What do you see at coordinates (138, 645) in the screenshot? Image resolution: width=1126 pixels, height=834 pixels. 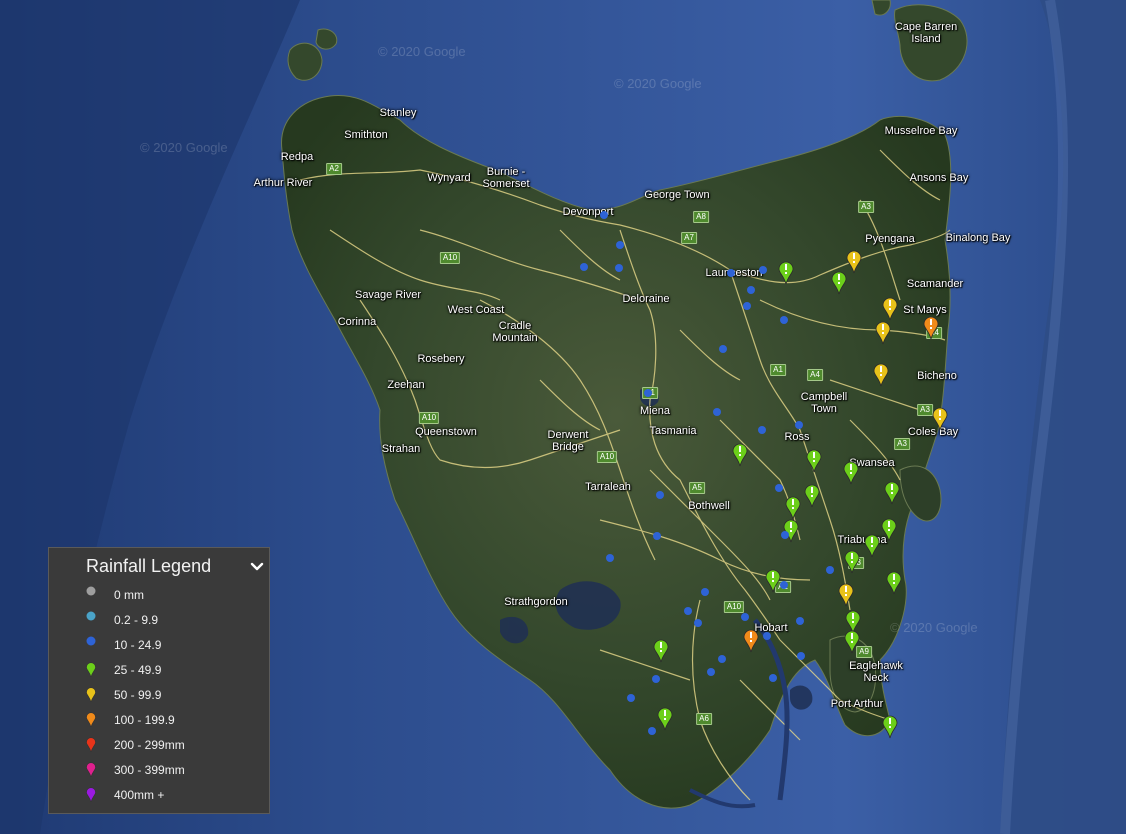 I see `legend-item-label: 10 - 24.9` at bounding box center [138, 645].